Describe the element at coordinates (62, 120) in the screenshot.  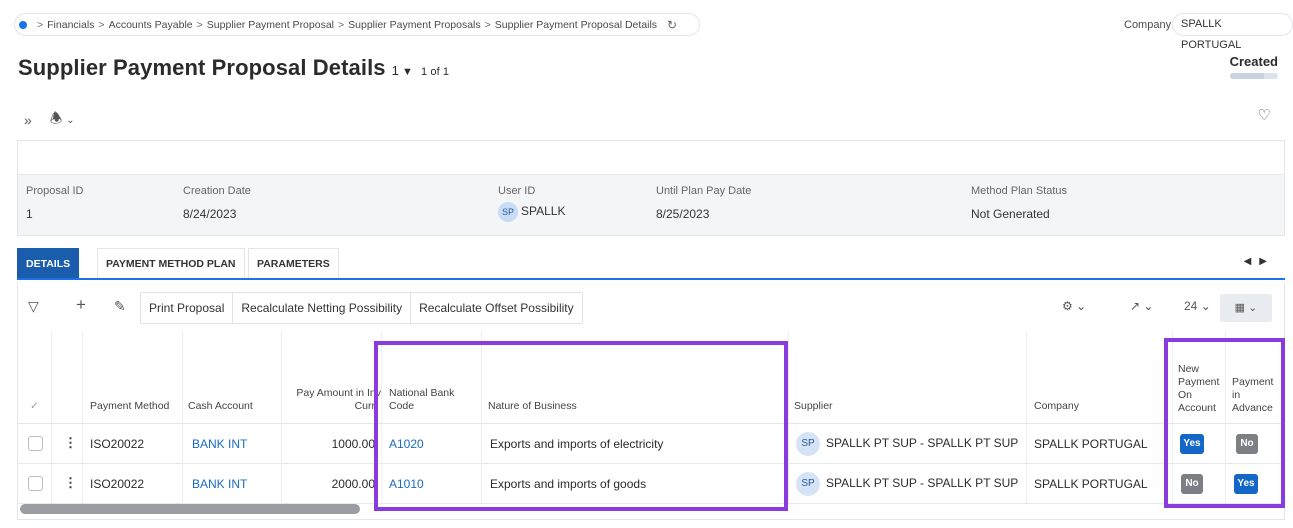
I see `bell-icon: 🕭 ⌄` at that location.